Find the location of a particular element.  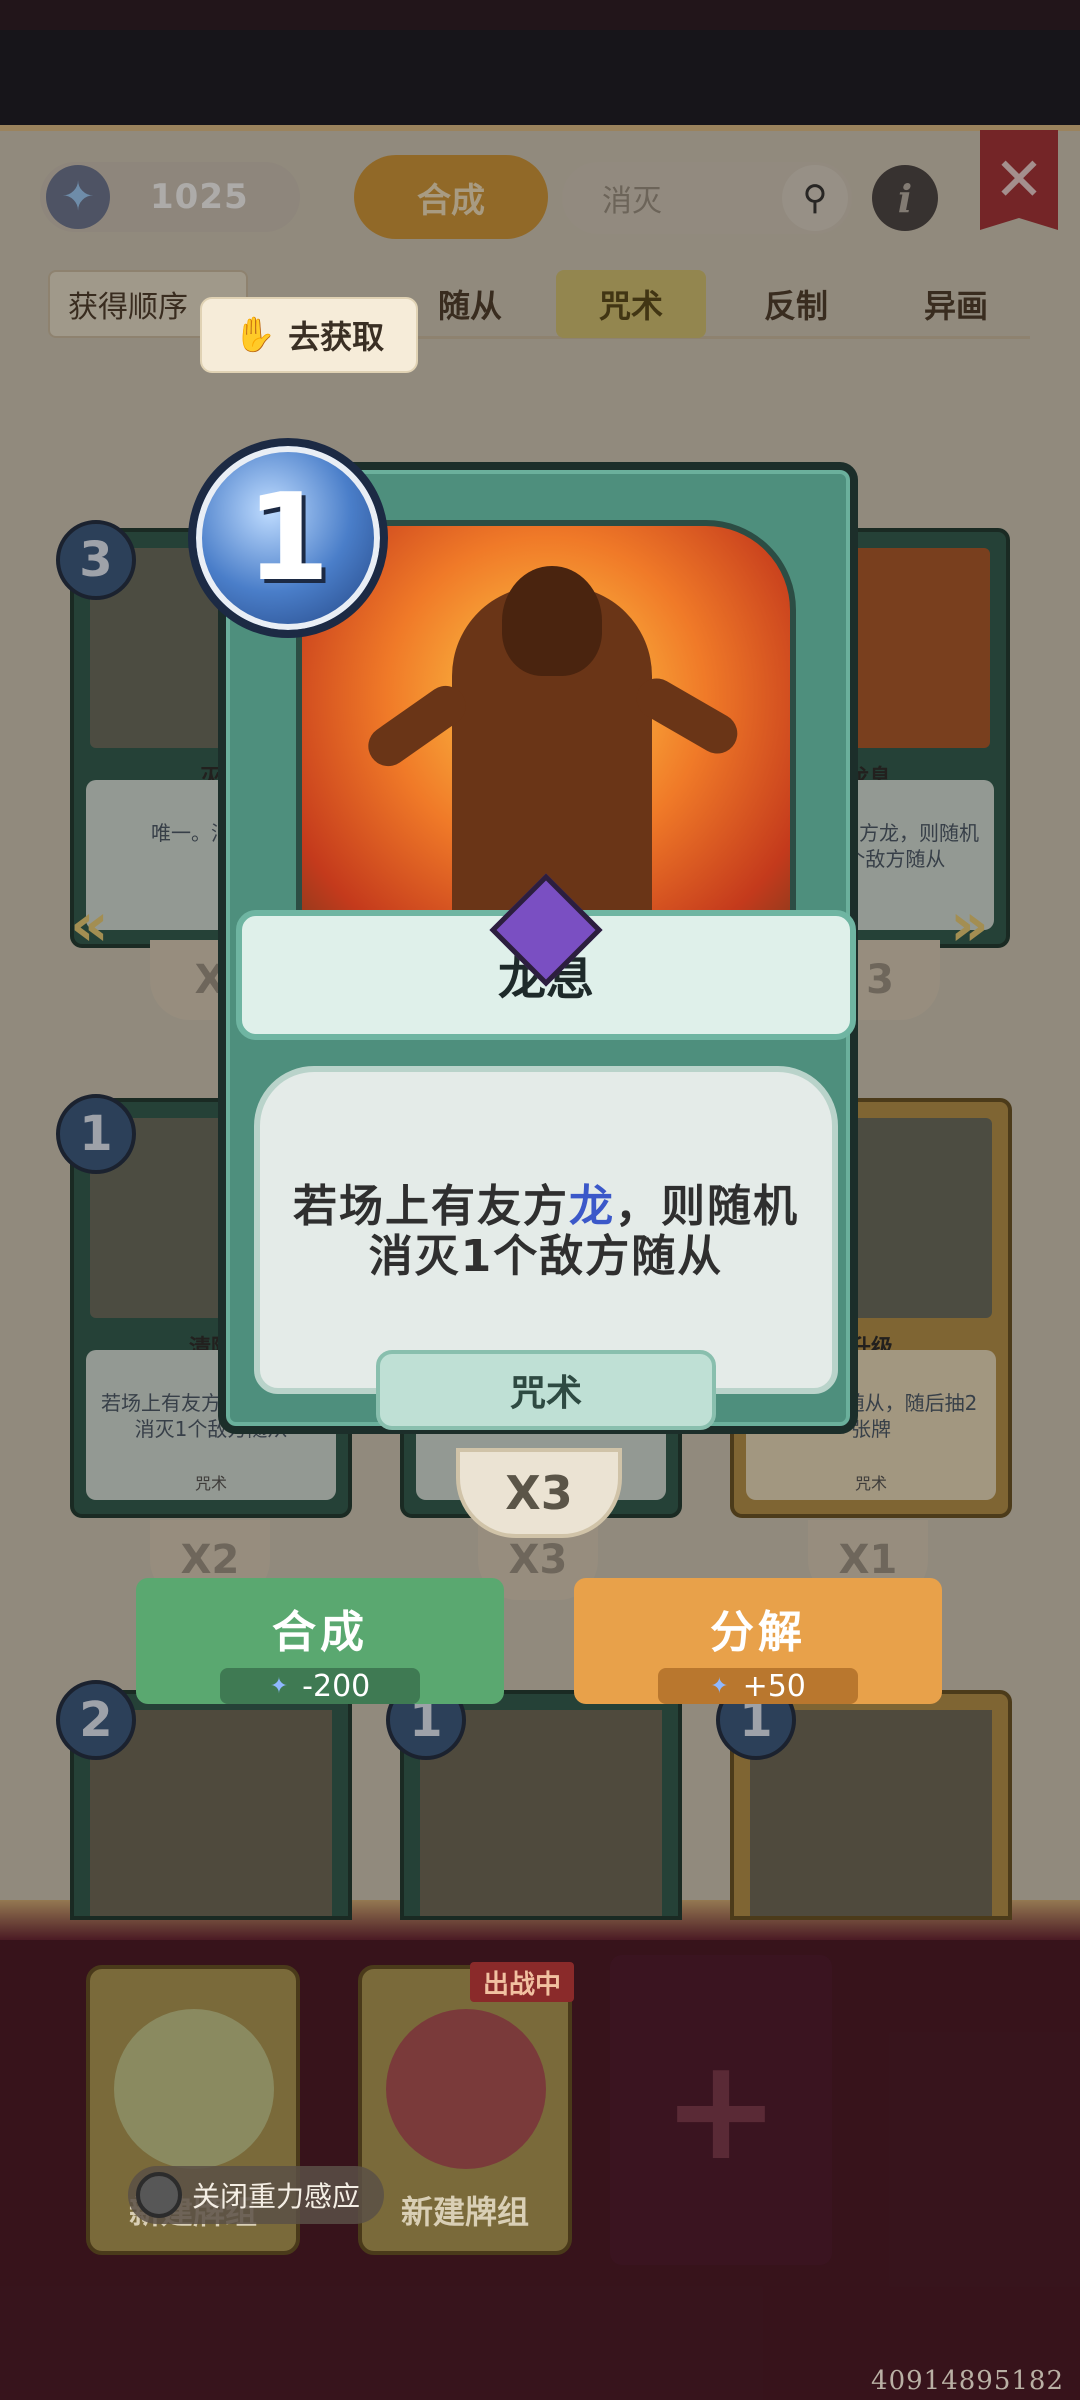

gravity-toggle: 关闭重力感应 is located at coordinates (256, 2195).